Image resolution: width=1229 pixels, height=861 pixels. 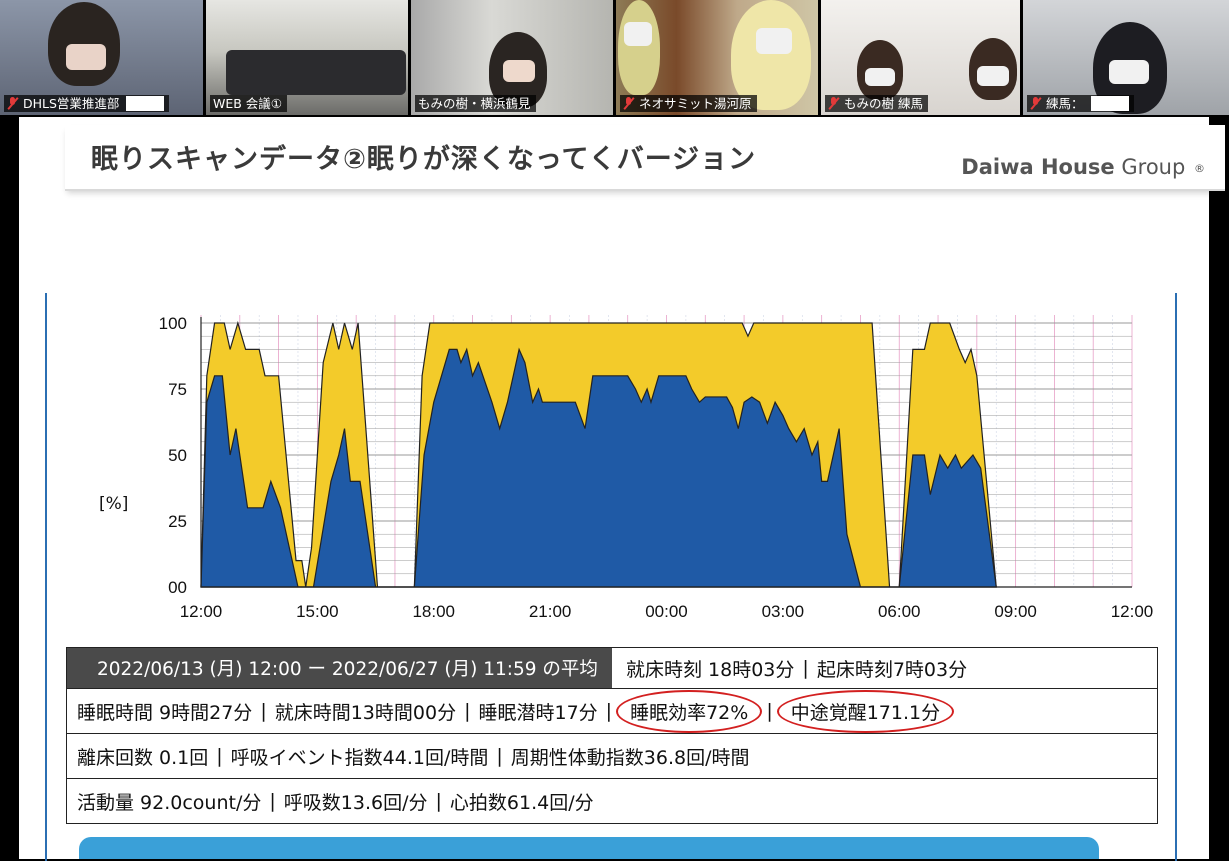 I want to click on sleep-latency: 睡眠潜時17分, so click(x=538, y=712).